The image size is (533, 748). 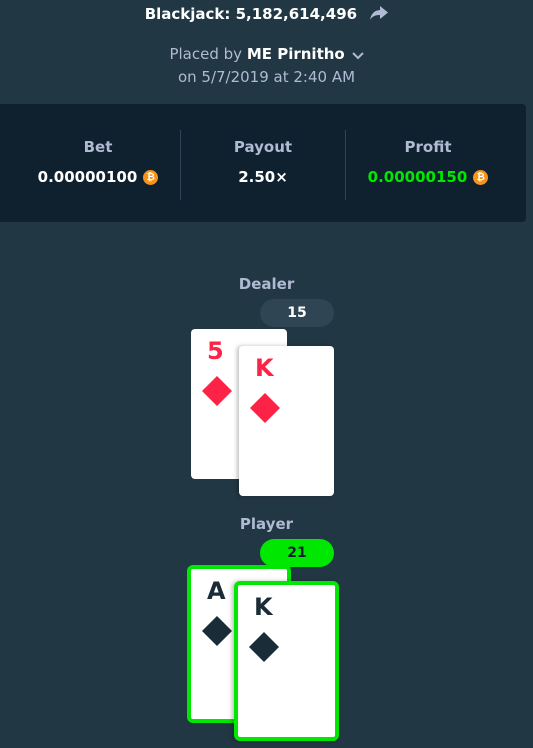 What do you see at coordinates (297, 313) in the screenshot?
I see `dealer-score-badge: 15` at bounding box center [297, 313].